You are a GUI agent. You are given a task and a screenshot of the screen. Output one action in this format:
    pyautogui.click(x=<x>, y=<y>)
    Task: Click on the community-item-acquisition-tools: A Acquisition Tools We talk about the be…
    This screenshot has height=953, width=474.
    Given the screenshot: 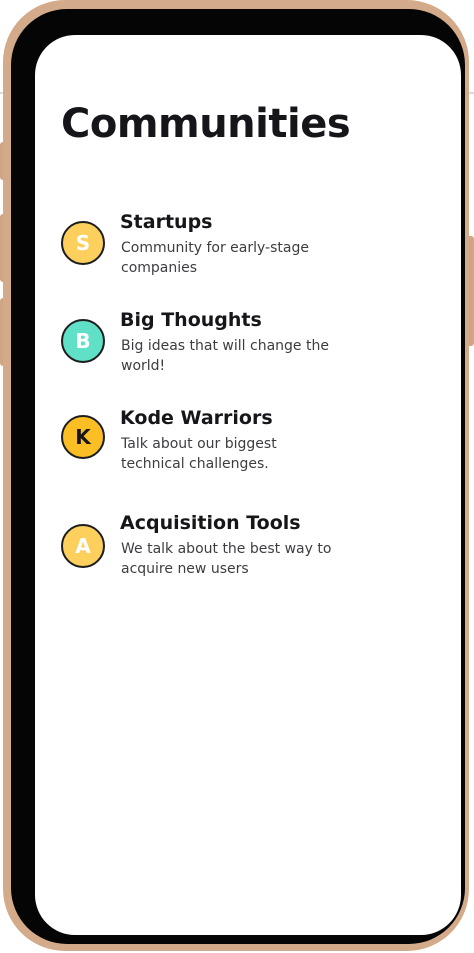 What is the action you would take?
    pyautogui.click(x=251, y=548)
    